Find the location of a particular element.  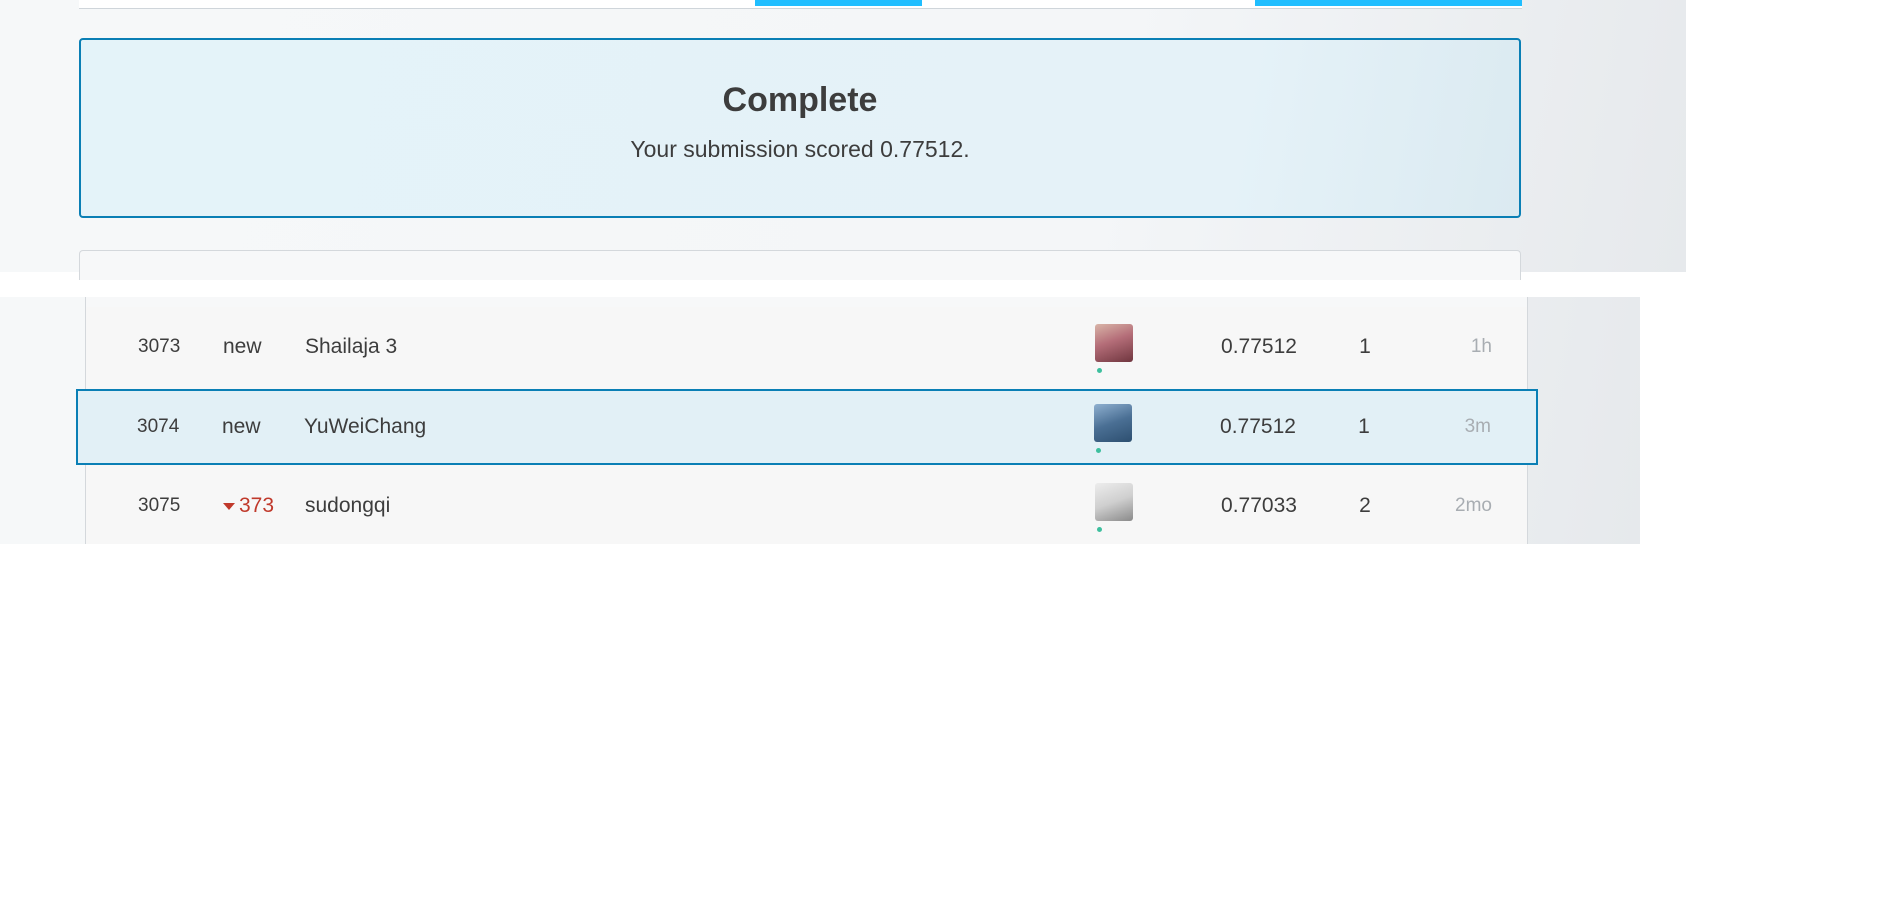

table-row: 3074 new YuWeiChang 0.77512 1 3m is located at coordinates (806, 427).